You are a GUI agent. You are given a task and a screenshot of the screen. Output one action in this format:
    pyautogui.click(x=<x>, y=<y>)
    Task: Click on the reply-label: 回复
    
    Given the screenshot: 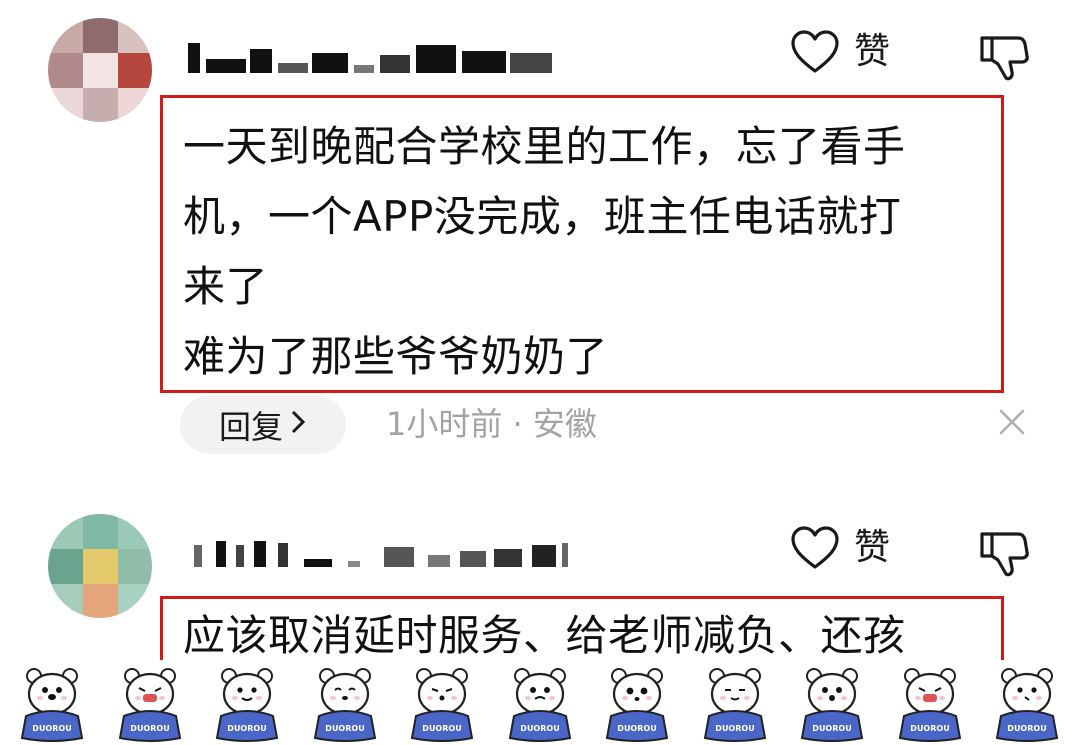 What is the action you would take?
    pyautogui.click(x=250, y=427)
    